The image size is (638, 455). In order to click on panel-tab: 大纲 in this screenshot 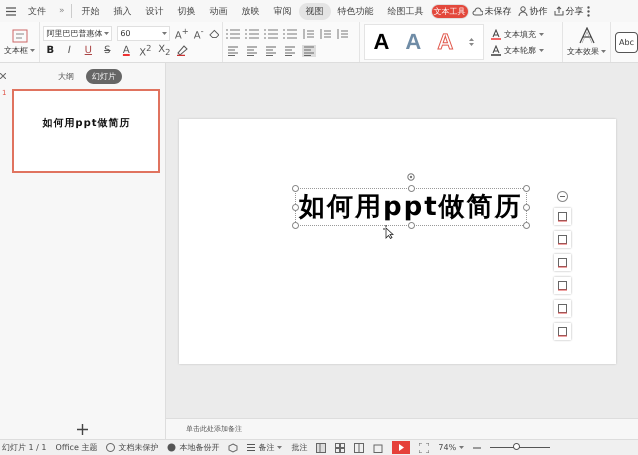, I will do `click(66, 76)`.